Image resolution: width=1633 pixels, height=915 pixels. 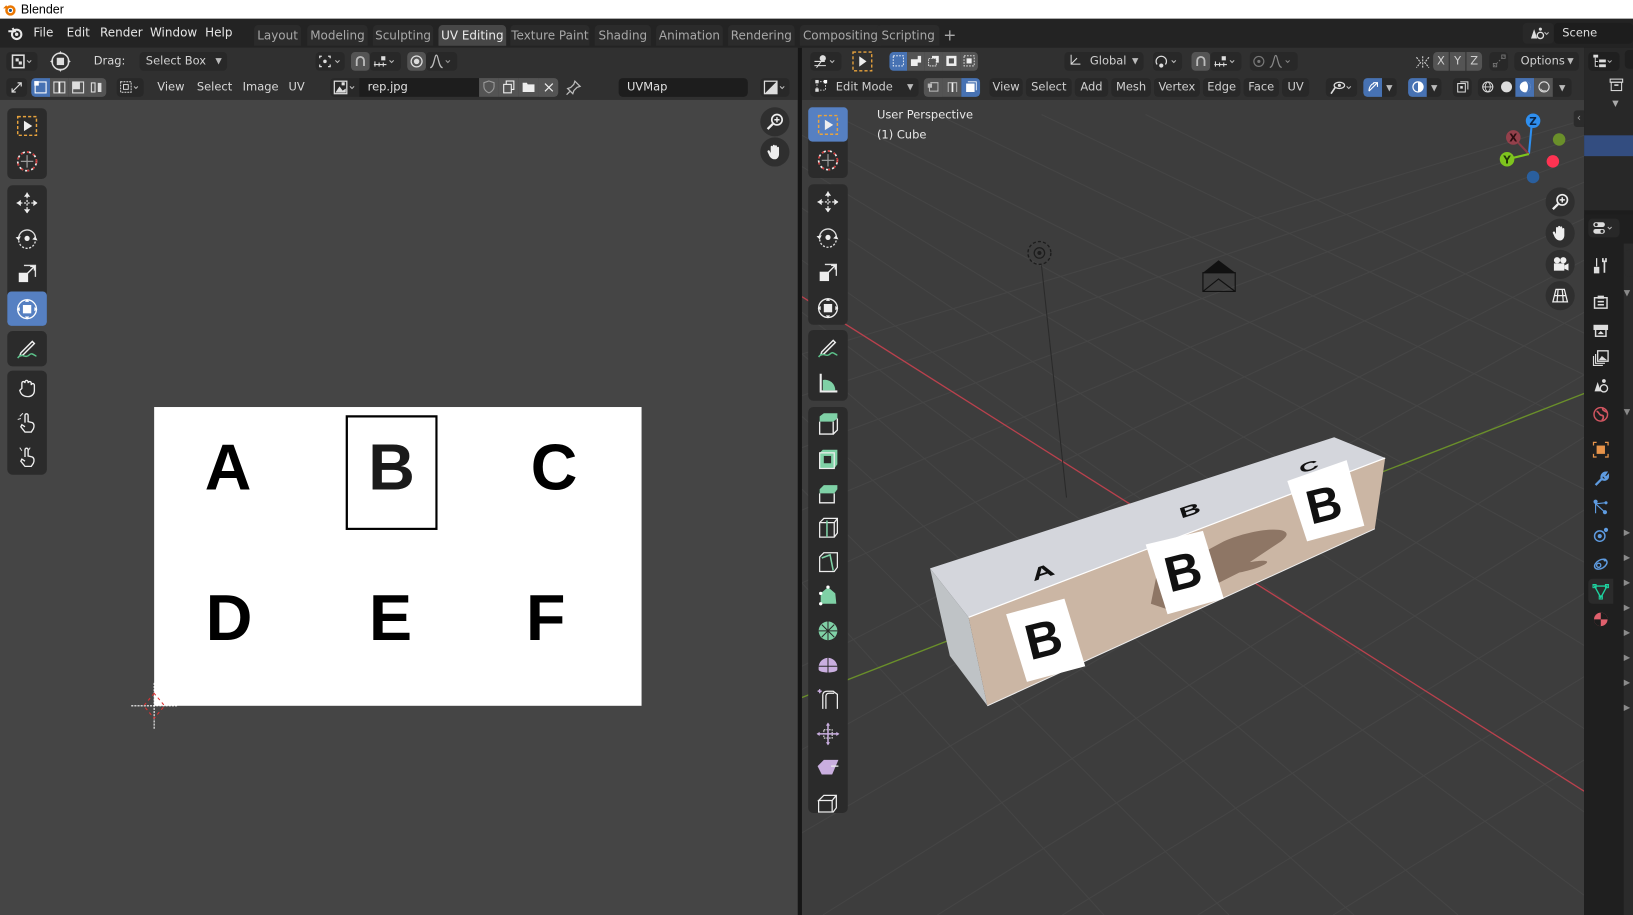 What do you see at coordinates (574, 87) in the screenshot?
I see `pin-icon` at bounding box center [574, 87].